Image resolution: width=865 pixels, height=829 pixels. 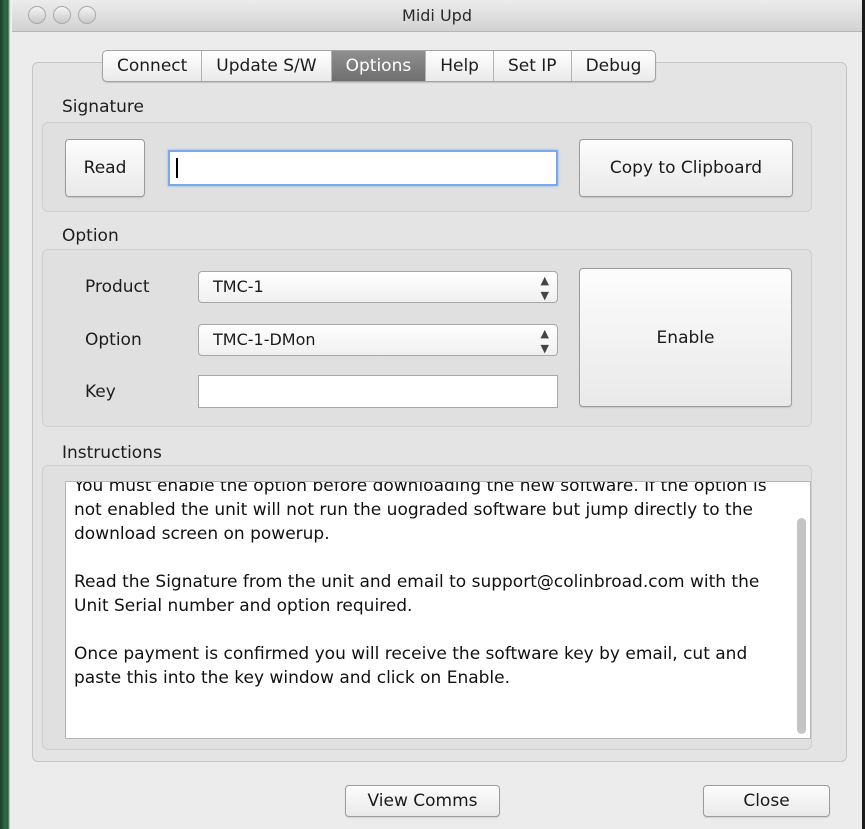 I want to click on product-label: Product, so click(x=117, y=287).